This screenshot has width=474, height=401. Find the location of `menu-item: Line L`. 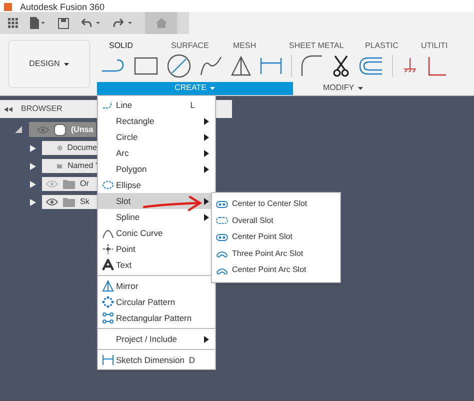

menu-item: Line L is located at coordinates (156, 105).